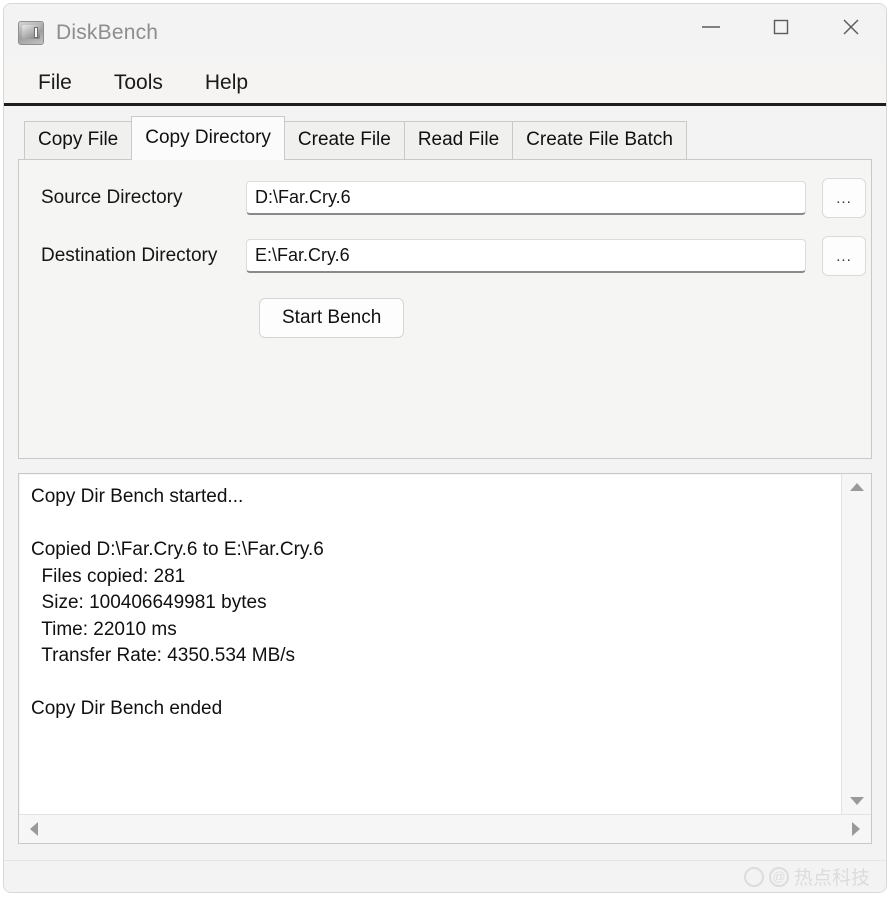  I want to click on tab-create-file: Create File, so click(344, 140).